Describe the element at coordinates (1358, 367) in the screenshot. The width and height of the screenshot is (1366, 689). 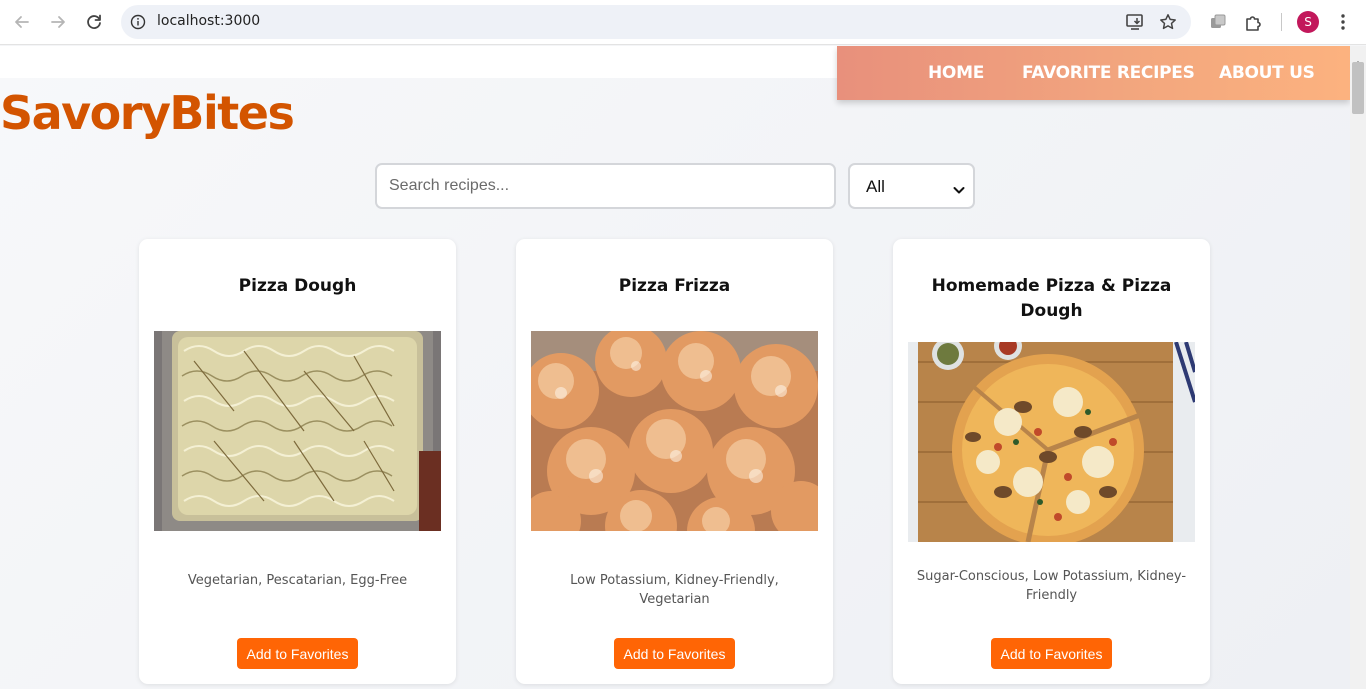
I see `page-scrollbar` at that location.